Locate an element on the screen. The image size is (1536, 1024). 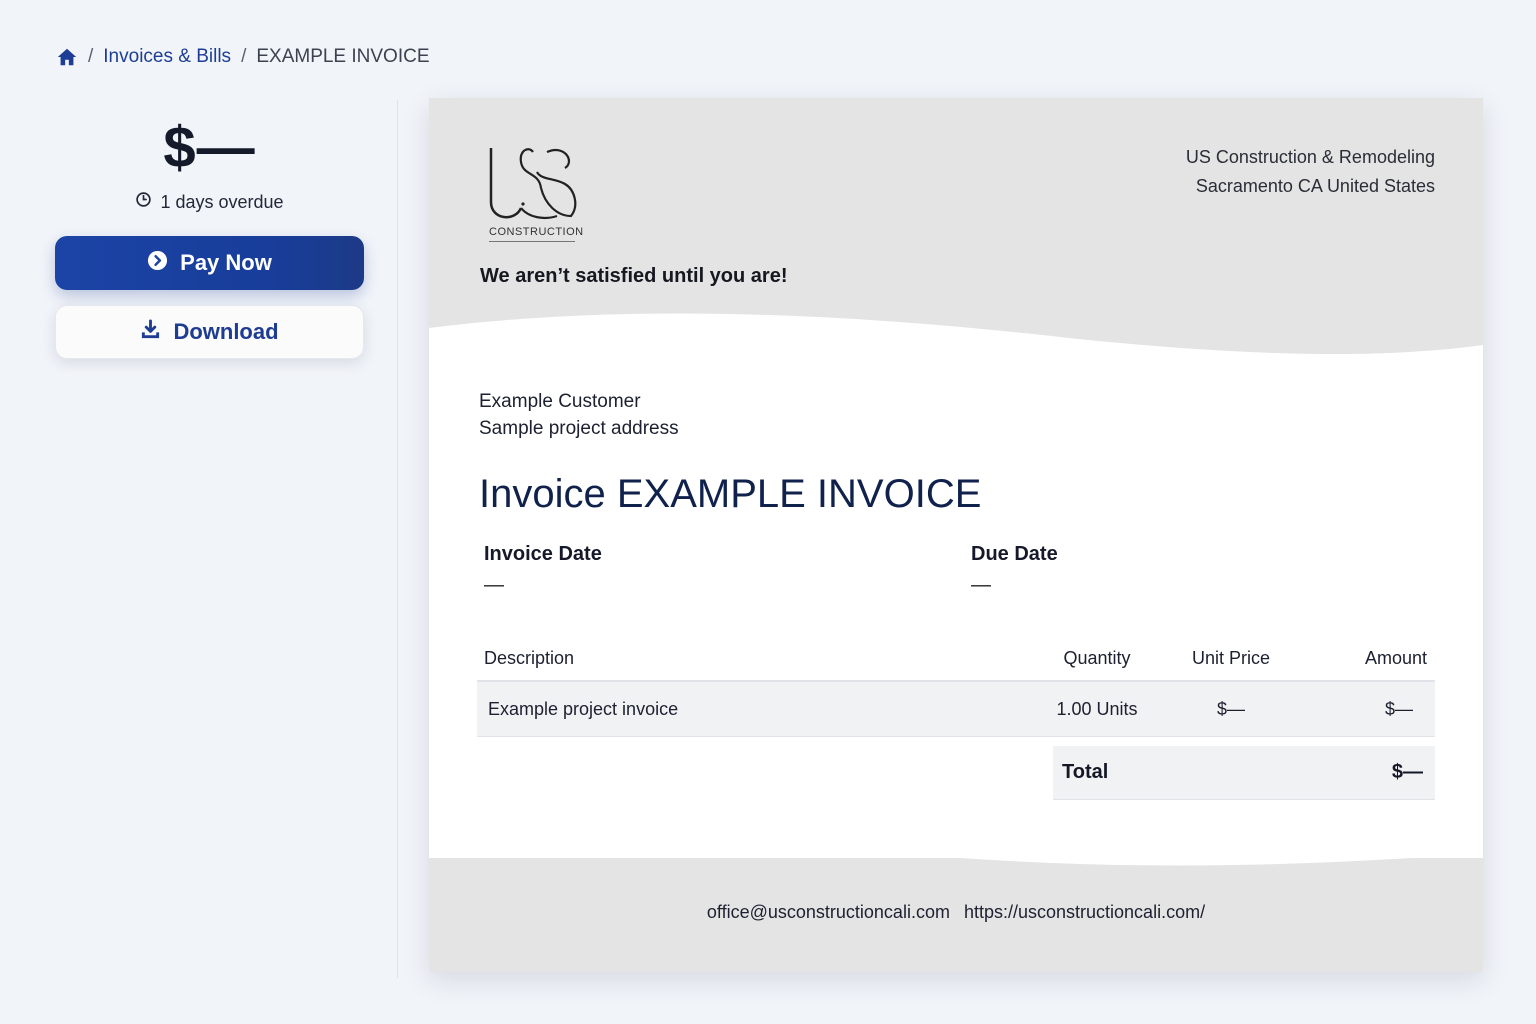
item-amount: $— is located at coordinates (1398, 708).